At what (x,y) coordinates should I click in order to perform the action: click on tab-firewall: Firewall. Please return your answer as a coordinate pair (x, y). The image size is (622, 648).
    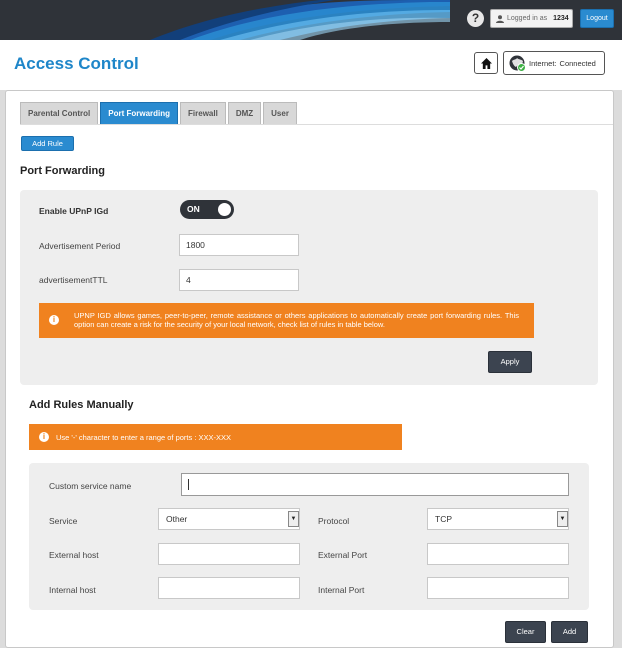
    Looking at the image, I should click on (203, 113).